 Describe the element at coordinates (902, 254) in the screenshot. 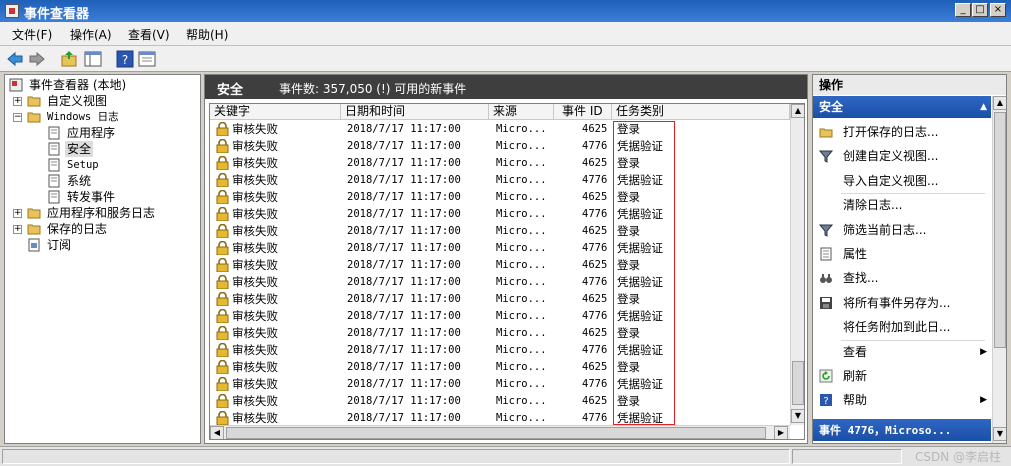

I see `action-5-item: 属性` at that location.